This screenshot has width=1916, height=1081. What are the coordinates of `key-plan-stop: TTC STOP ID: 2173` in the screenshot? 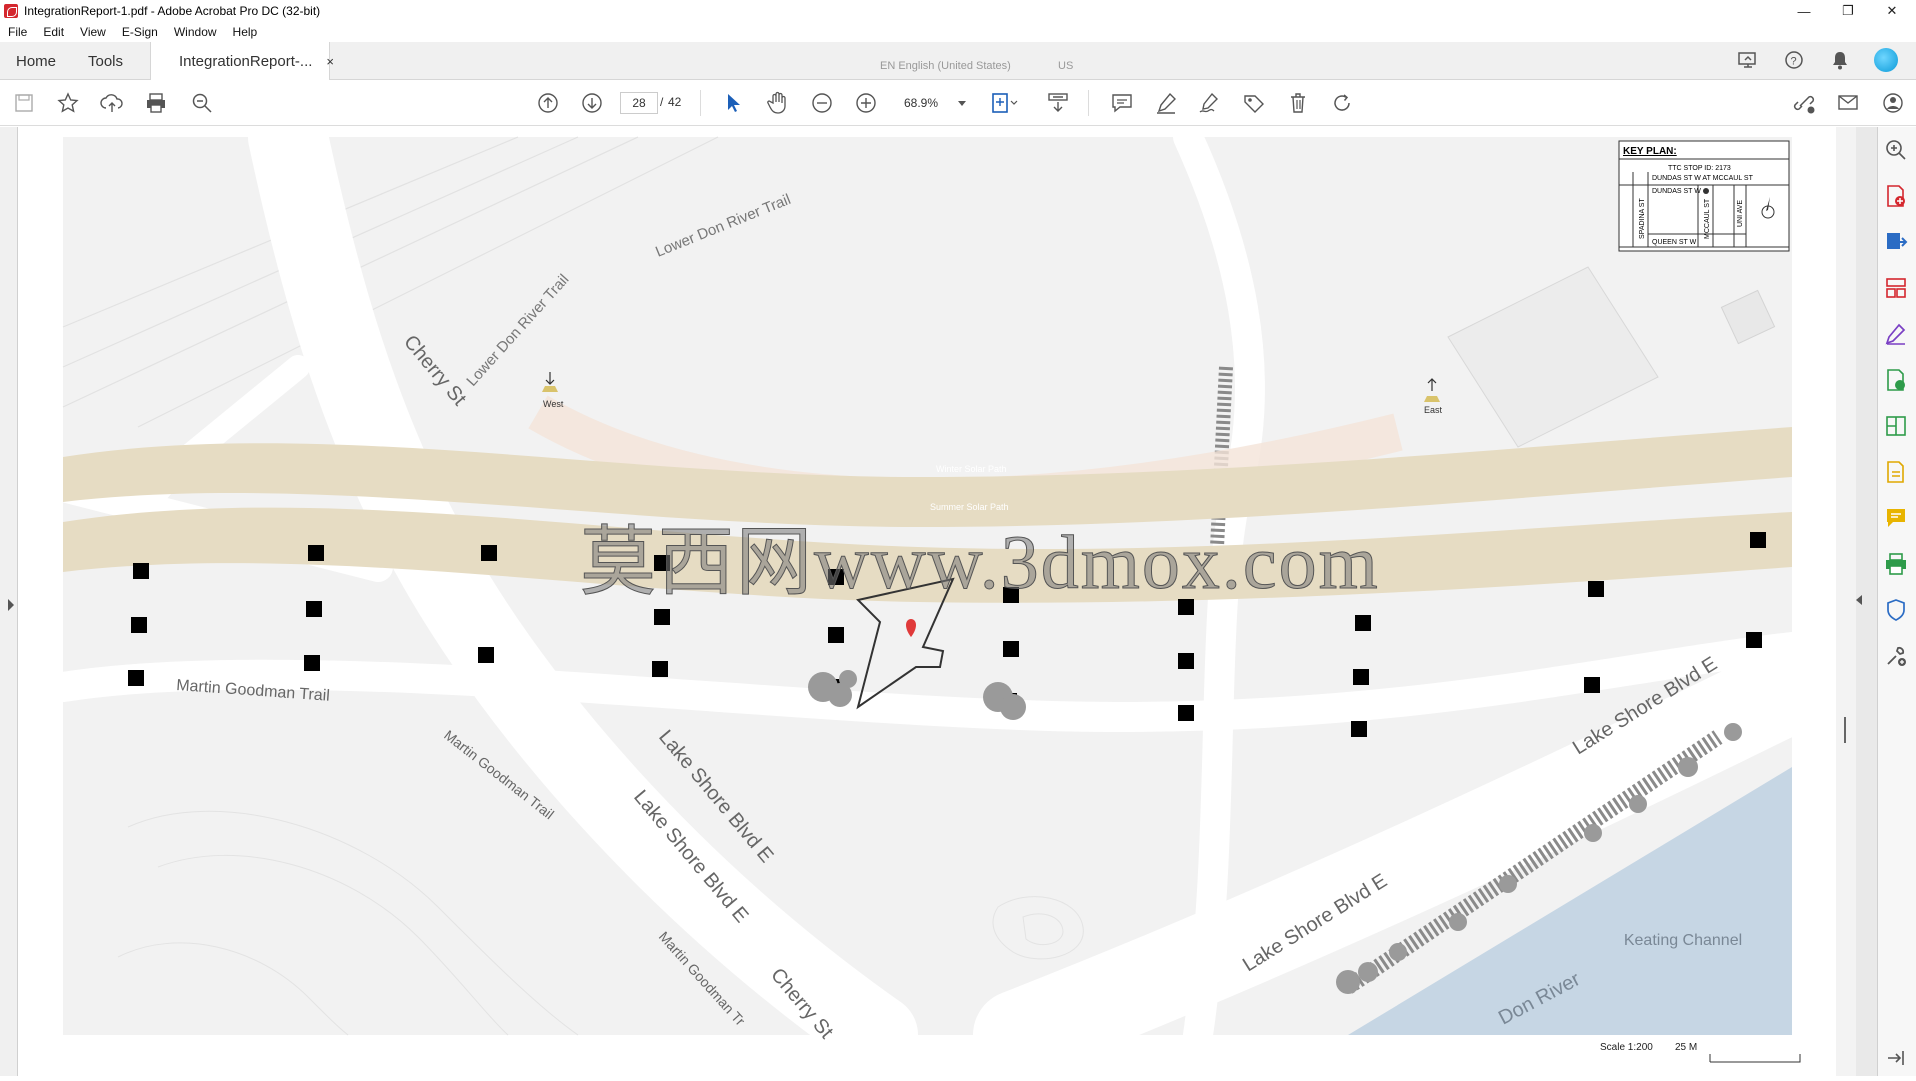 It's located at (1699, 168).